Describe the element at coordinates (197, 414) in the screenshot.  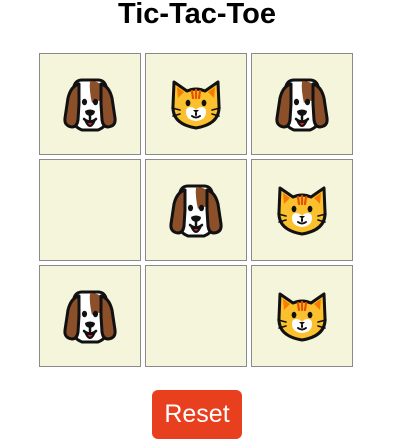
I see `reset-button: Reset` at that location.